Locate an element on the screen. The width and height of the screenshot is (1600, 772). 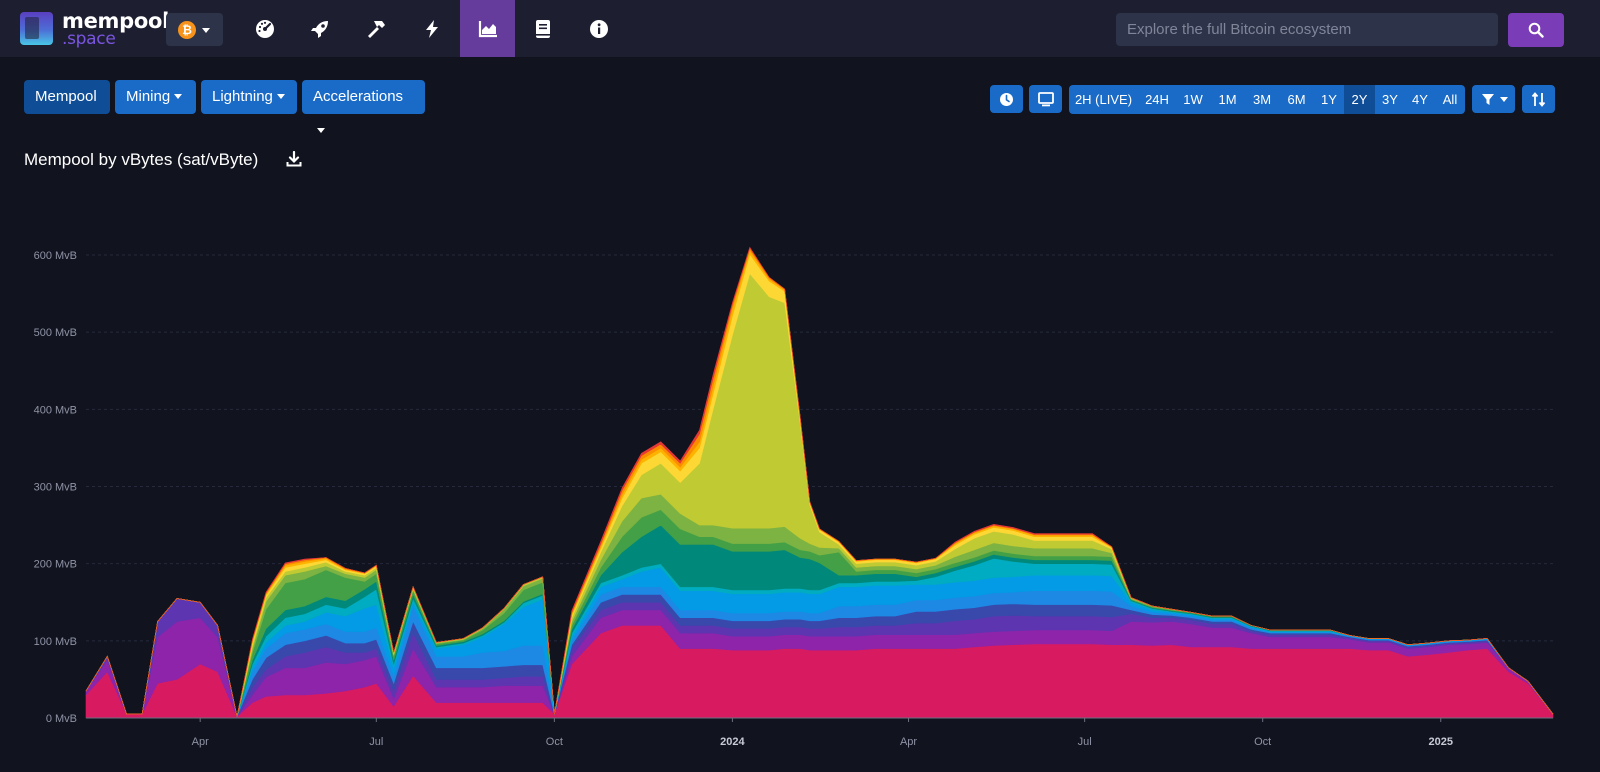
lightning-menu-button: Lightning is located at coordinates (249, 97).